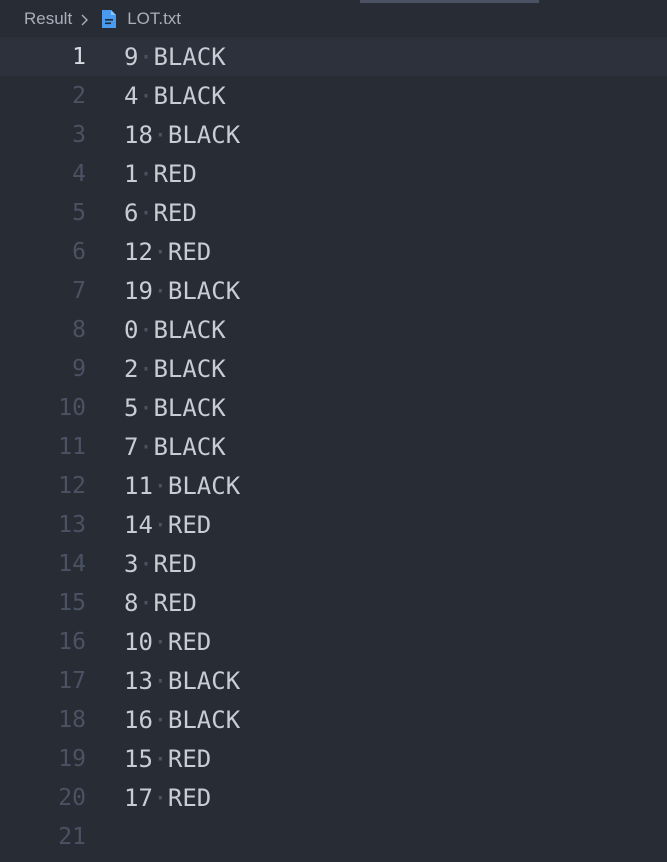 The width and height of the screenshot is (667, 862). Describe the element at coordinates (138, 134) in the screenshot. I see `line-number-value: 18` at that location.